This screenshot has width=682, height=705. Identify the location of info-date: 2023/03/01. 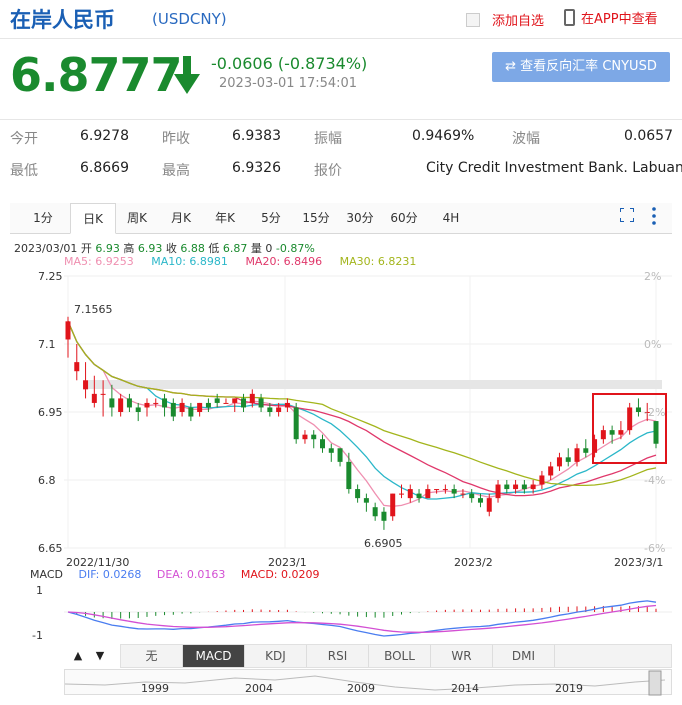
(46, 248).